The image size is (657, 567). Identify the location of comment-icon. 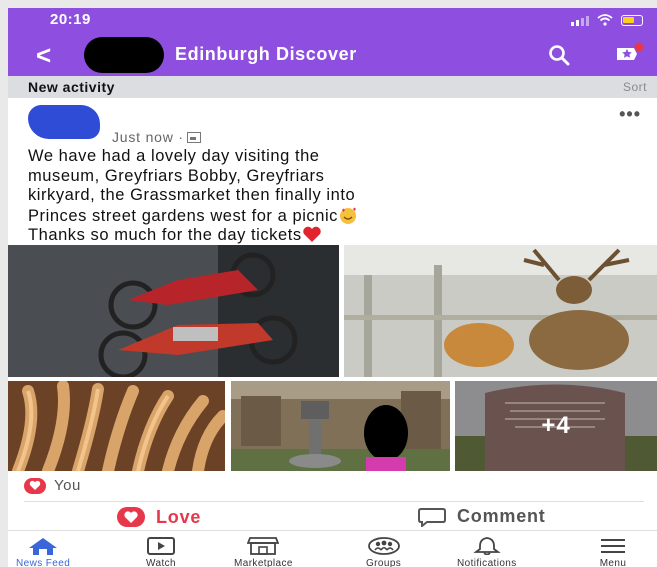
(432, 517).